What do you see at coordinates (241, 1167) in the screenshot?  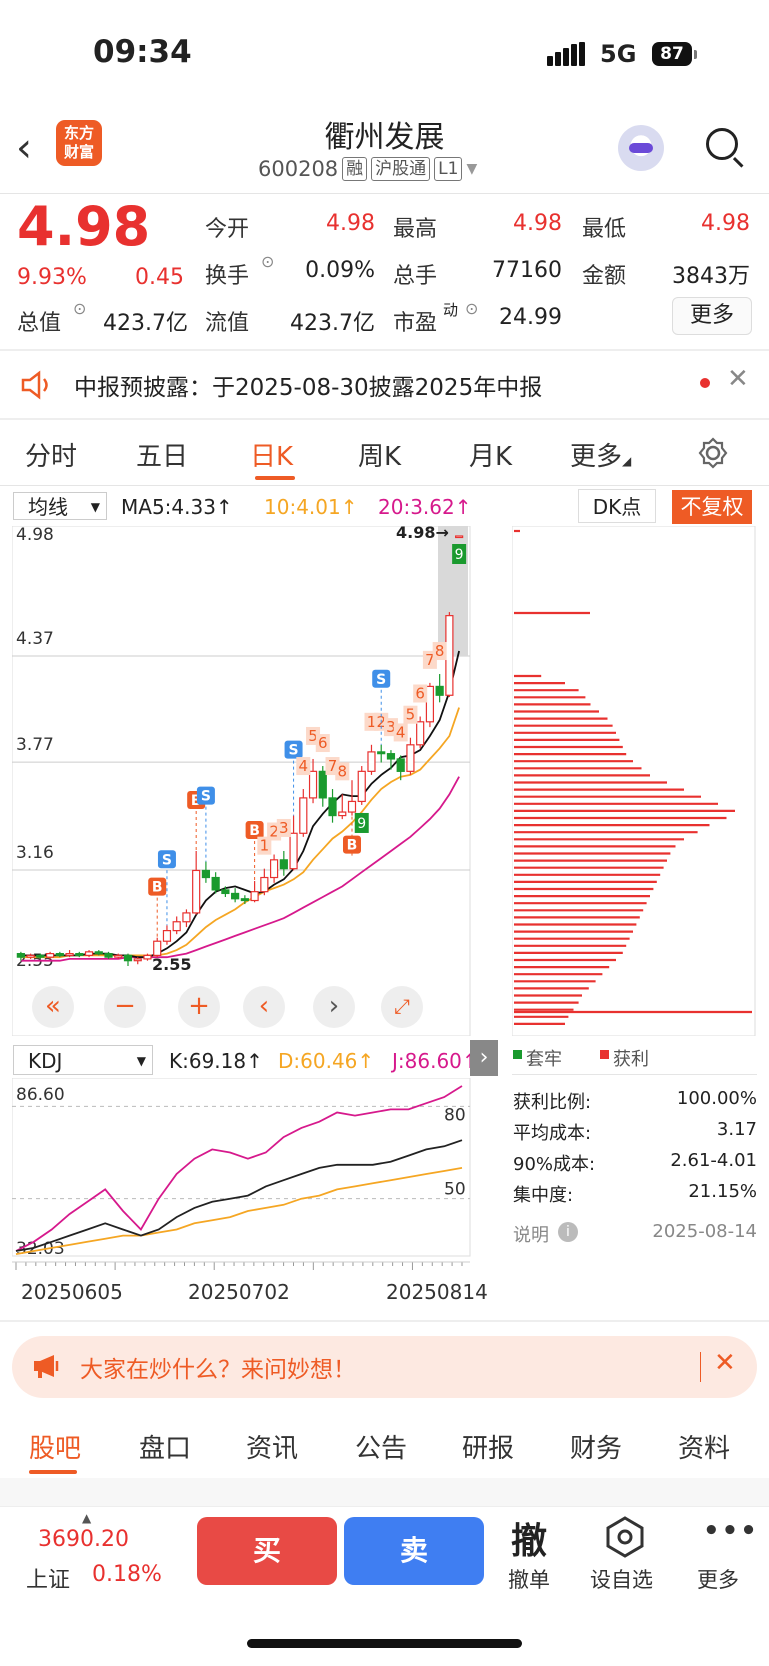 I see `kdj-frame` at bounding box center [241, 1167].